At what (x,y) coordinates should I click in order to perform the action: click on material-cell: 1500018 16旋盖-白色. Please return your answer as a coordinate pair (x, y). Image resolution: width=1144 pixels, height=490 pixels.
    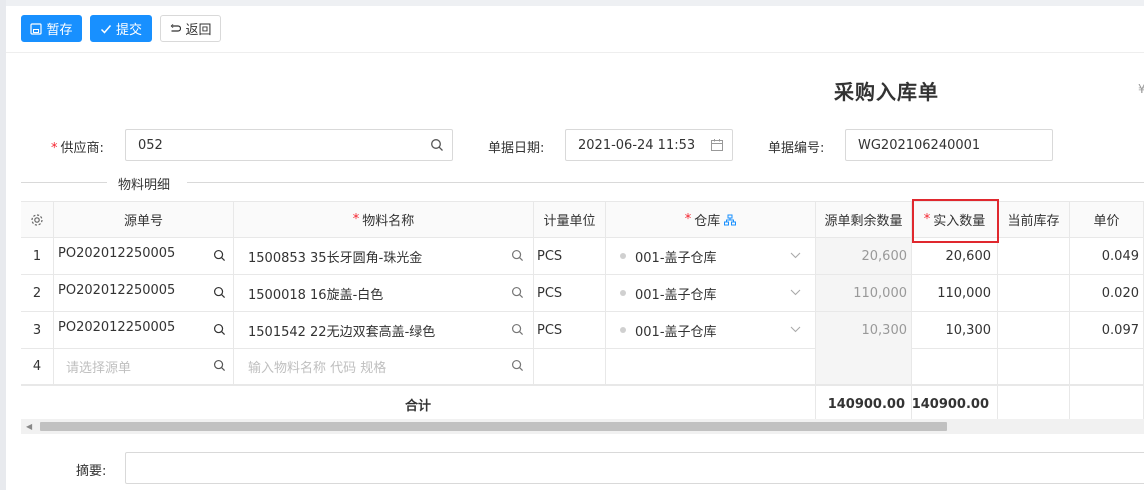
    Looking at the image, I should click on (384, 293).